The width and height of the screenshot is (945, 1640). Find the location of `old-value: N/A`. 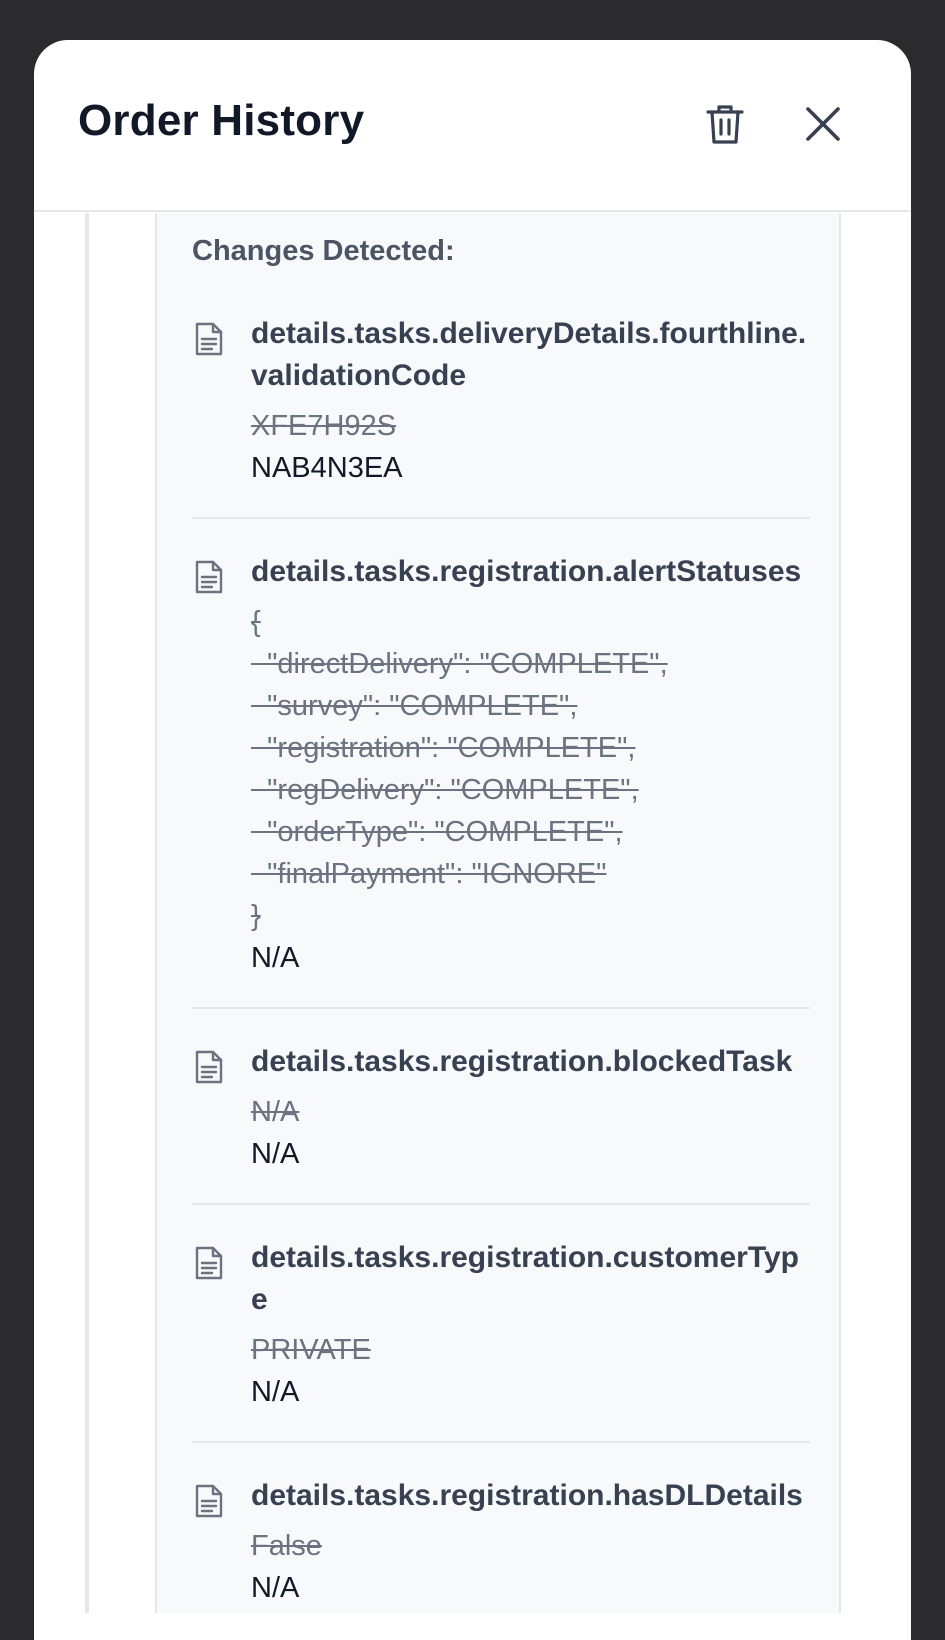

old-value: N/A is located at coordinates (275, 1112).